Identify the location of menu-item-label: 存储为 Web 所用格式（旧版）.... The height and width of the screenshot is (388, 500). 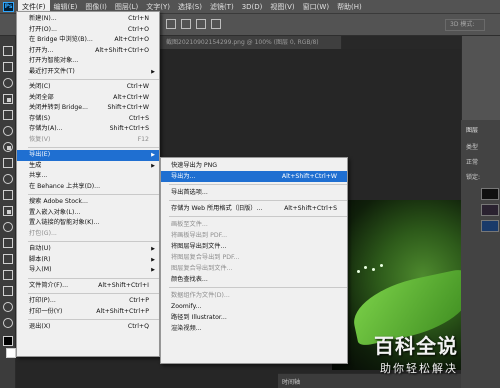
(217, 208).